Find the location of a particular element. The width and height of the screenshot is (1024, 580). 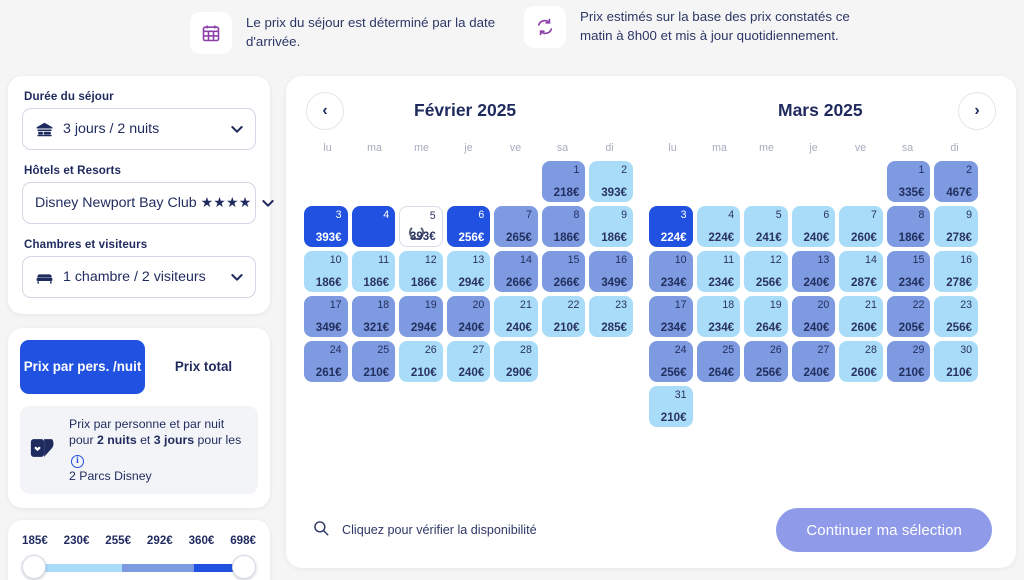

day-number: 14 is located at coordinates (871, 260).